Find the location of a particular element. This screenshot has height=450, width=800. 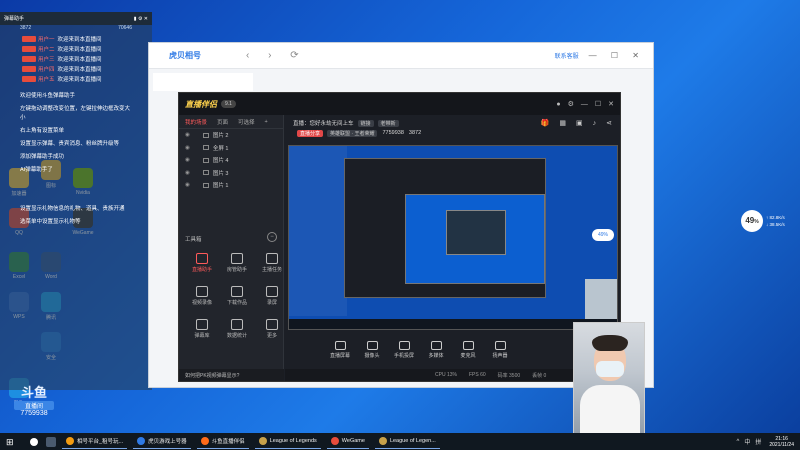

tray-ime: 拼 is located at coordinates (758, 441).